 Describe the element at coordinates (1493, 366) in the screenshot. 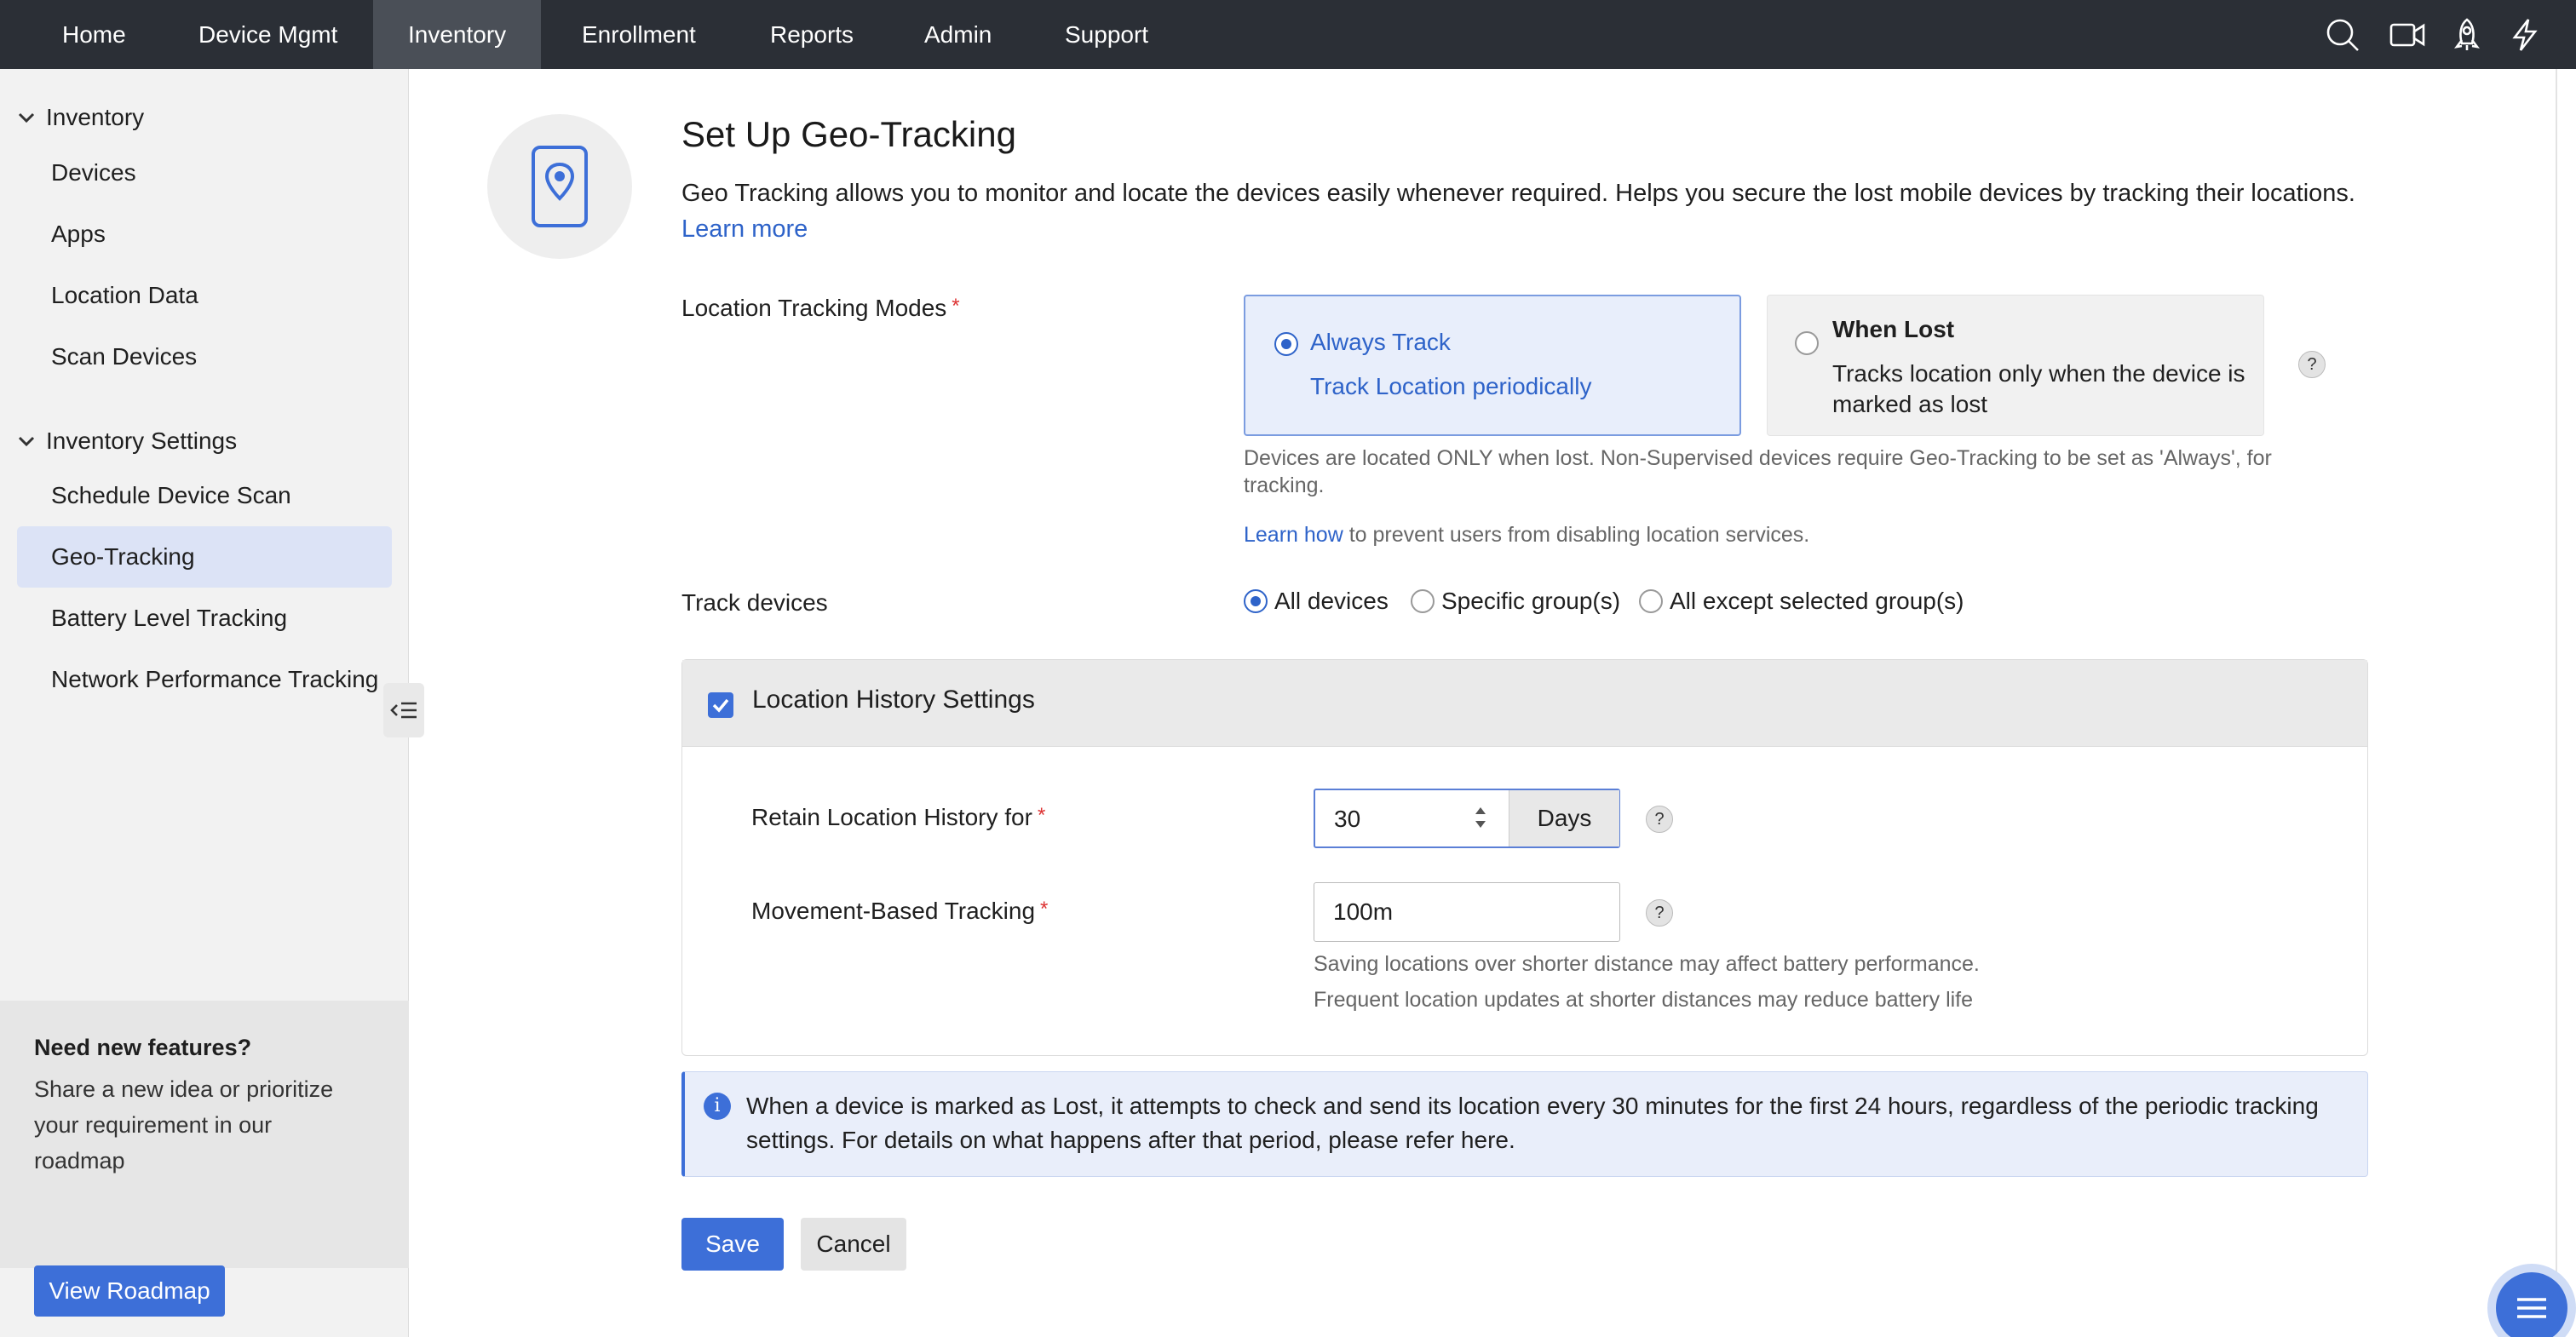

I see `mode-card-always-track: Always Track Track Location periodically` at that location.